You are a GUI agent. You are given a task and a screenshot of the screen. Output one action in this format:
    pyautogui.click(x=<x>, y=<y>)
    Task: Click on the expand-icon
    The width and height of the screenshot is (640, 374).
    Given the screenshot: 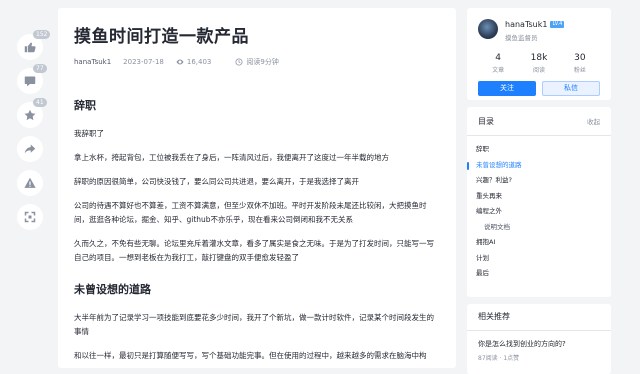 What is the action you would take?
    pyautogui.click(x=30, y=217)
    